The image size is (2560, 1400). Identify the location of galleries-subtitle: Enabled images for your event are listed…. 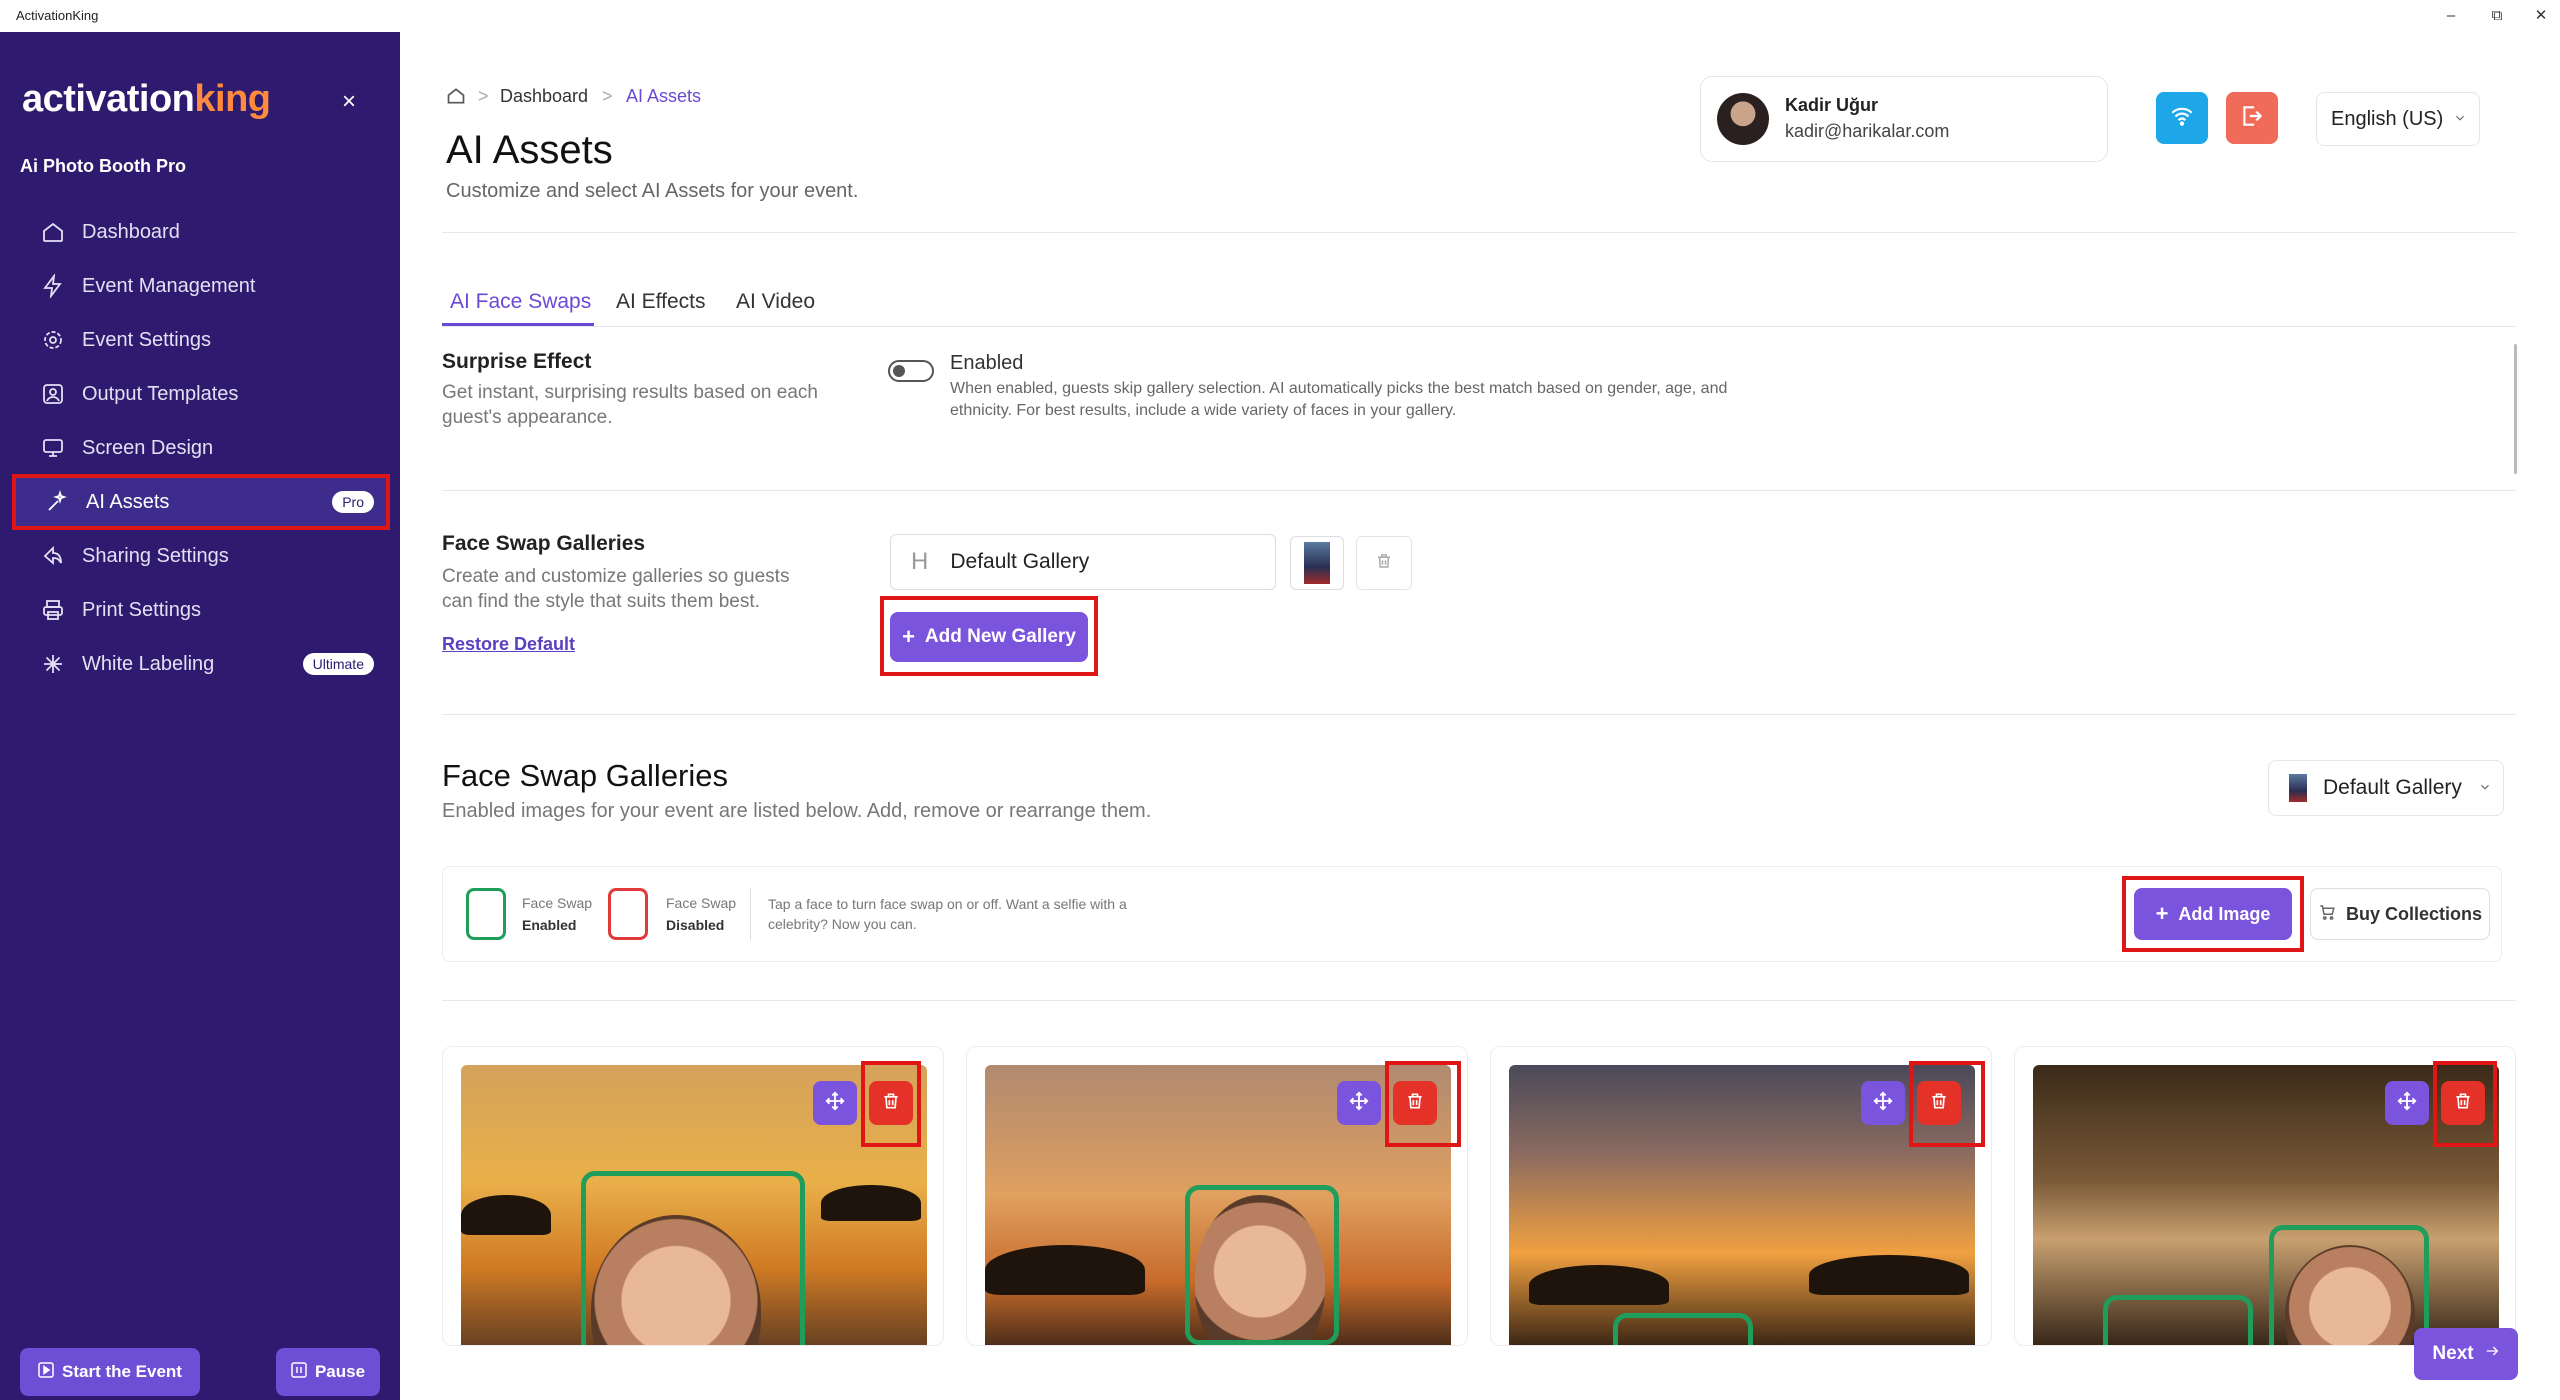
(797, 811).